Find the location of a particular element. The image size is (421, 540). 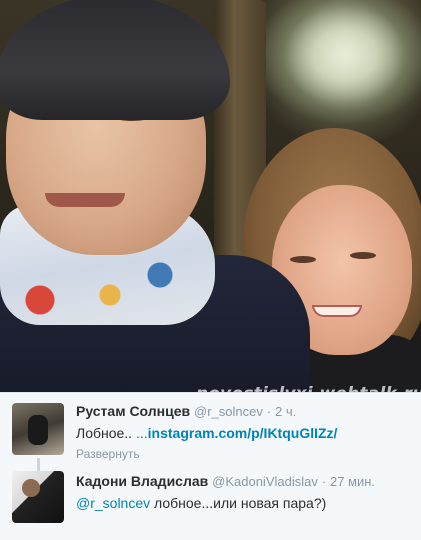

watermark: novostislyxi.webtalk.ru is located at coordinates (308, 388).